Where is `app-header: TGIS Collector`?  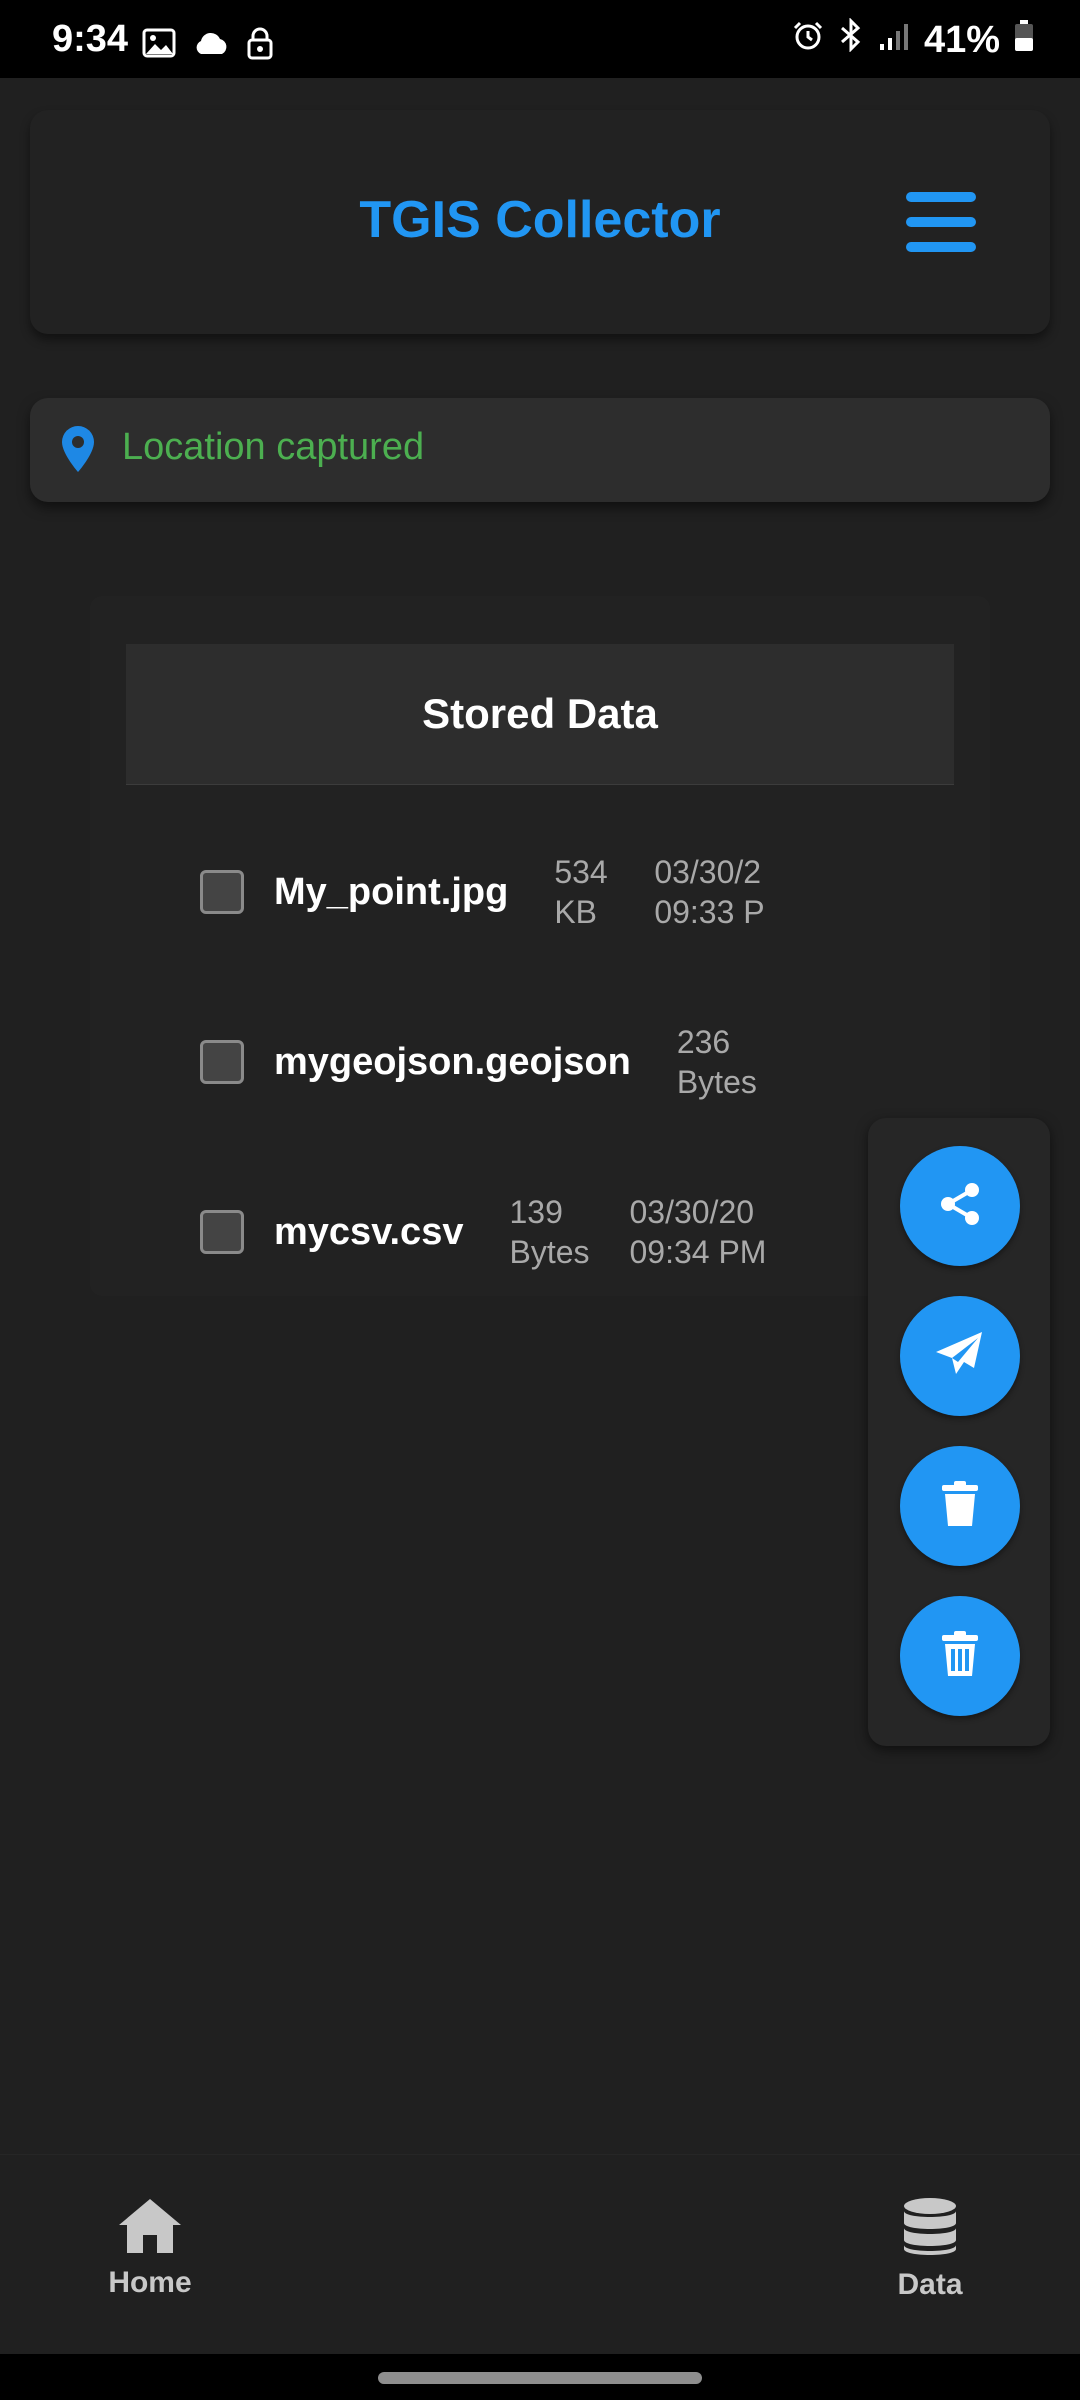 app-header: TGIS Collector is located at coordinates (540, 222).